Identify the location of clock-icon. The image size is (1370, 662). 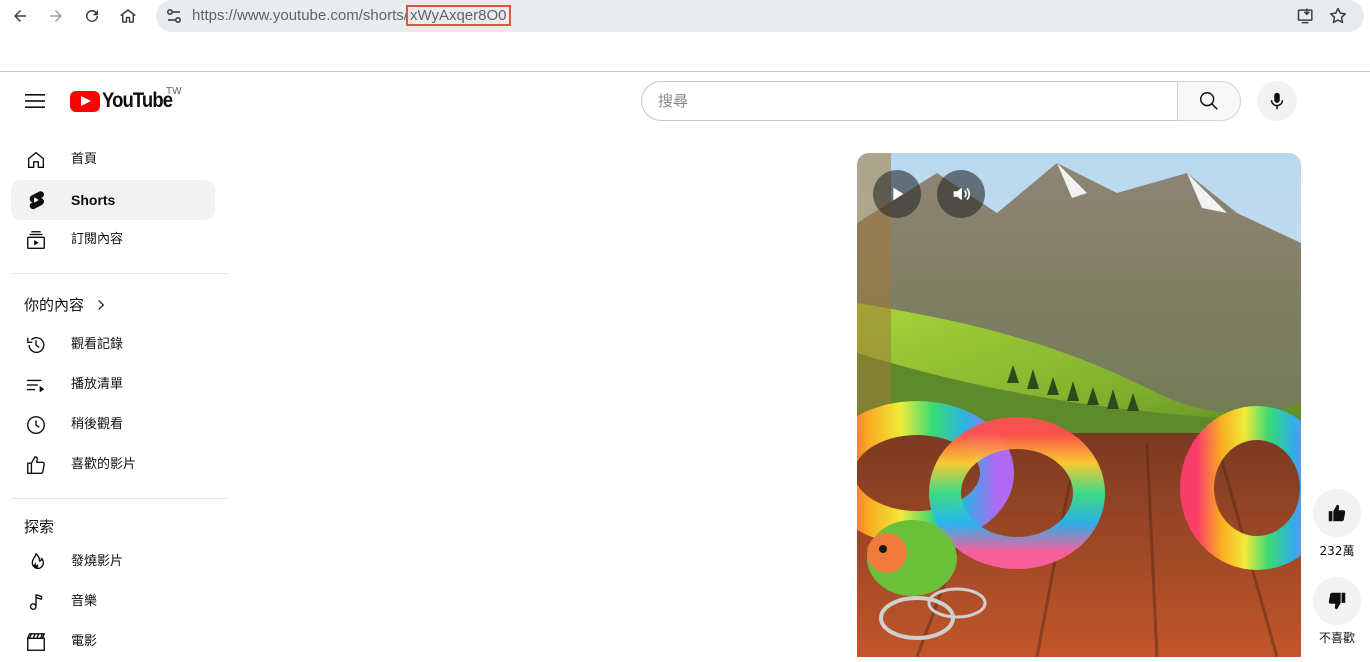
(36, 425).